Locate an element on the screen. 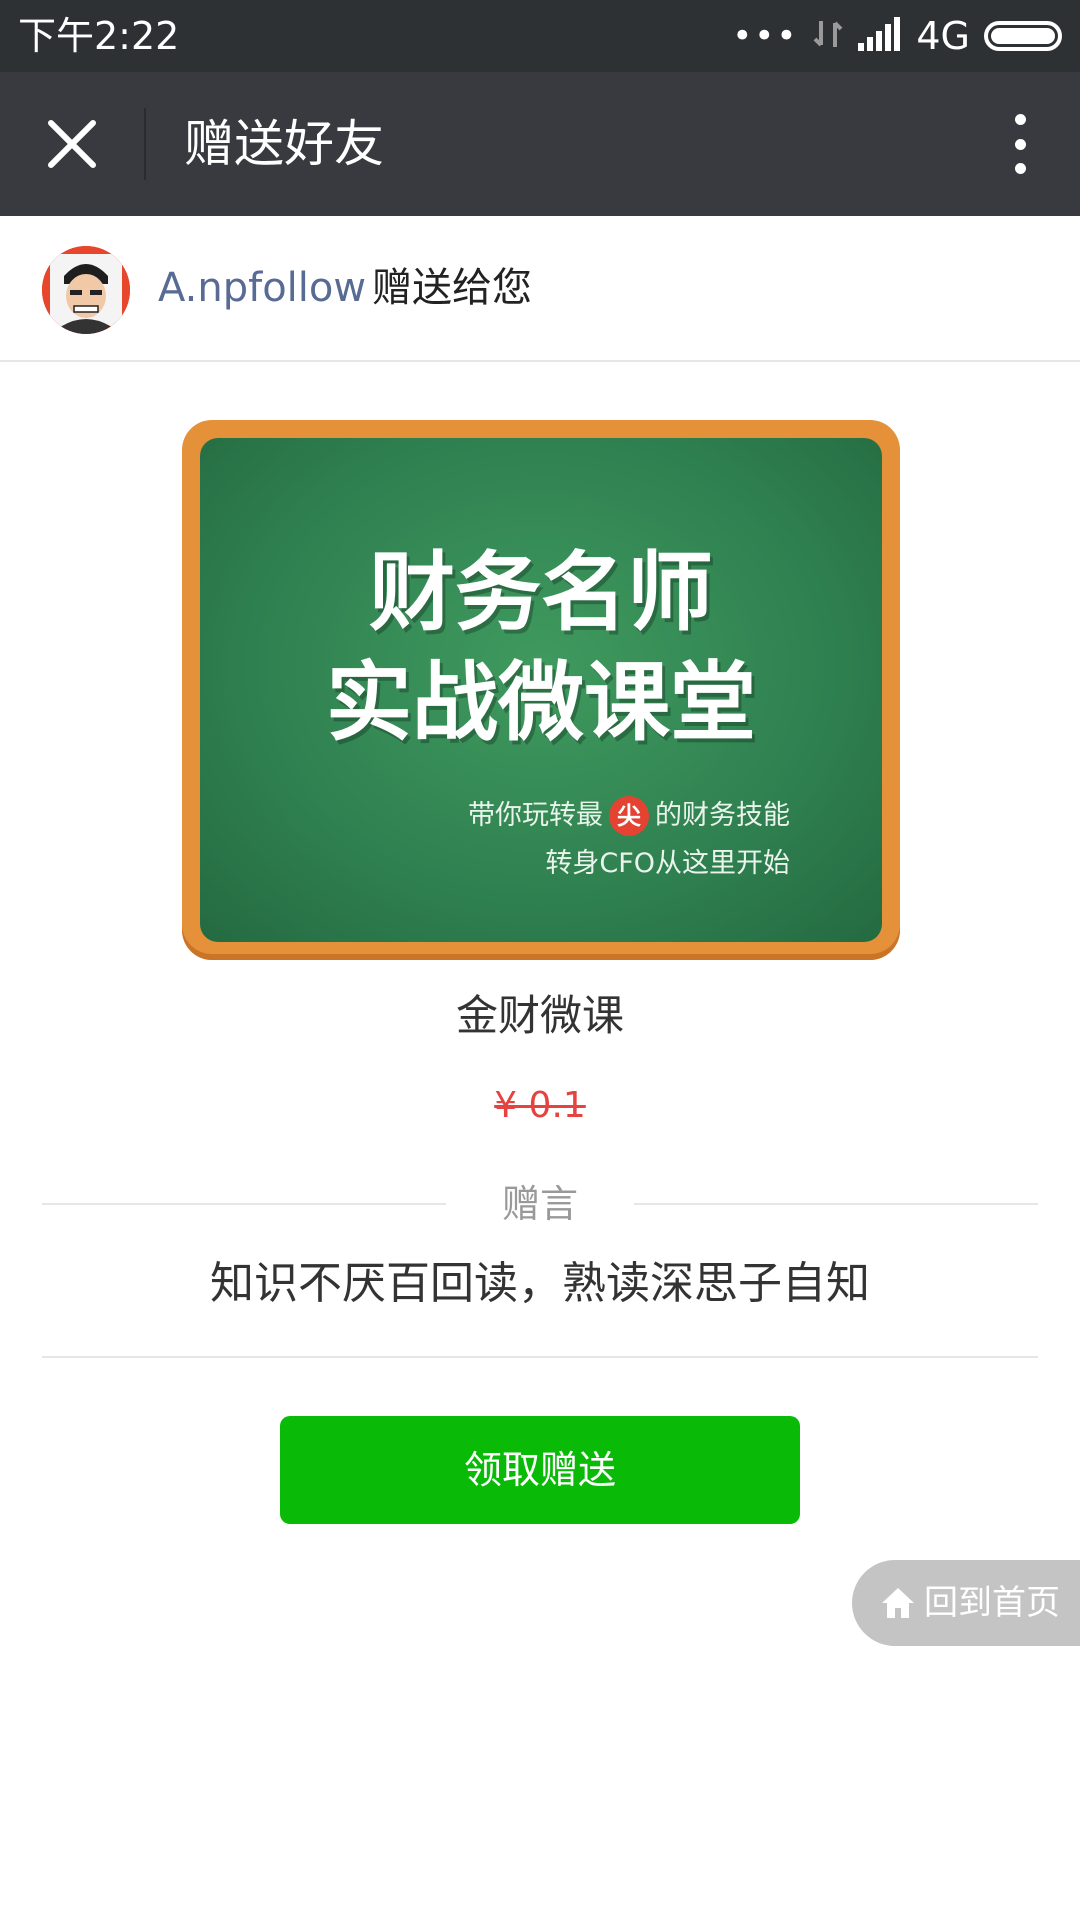  network-type: 4G is located at coordinates (943, 36).